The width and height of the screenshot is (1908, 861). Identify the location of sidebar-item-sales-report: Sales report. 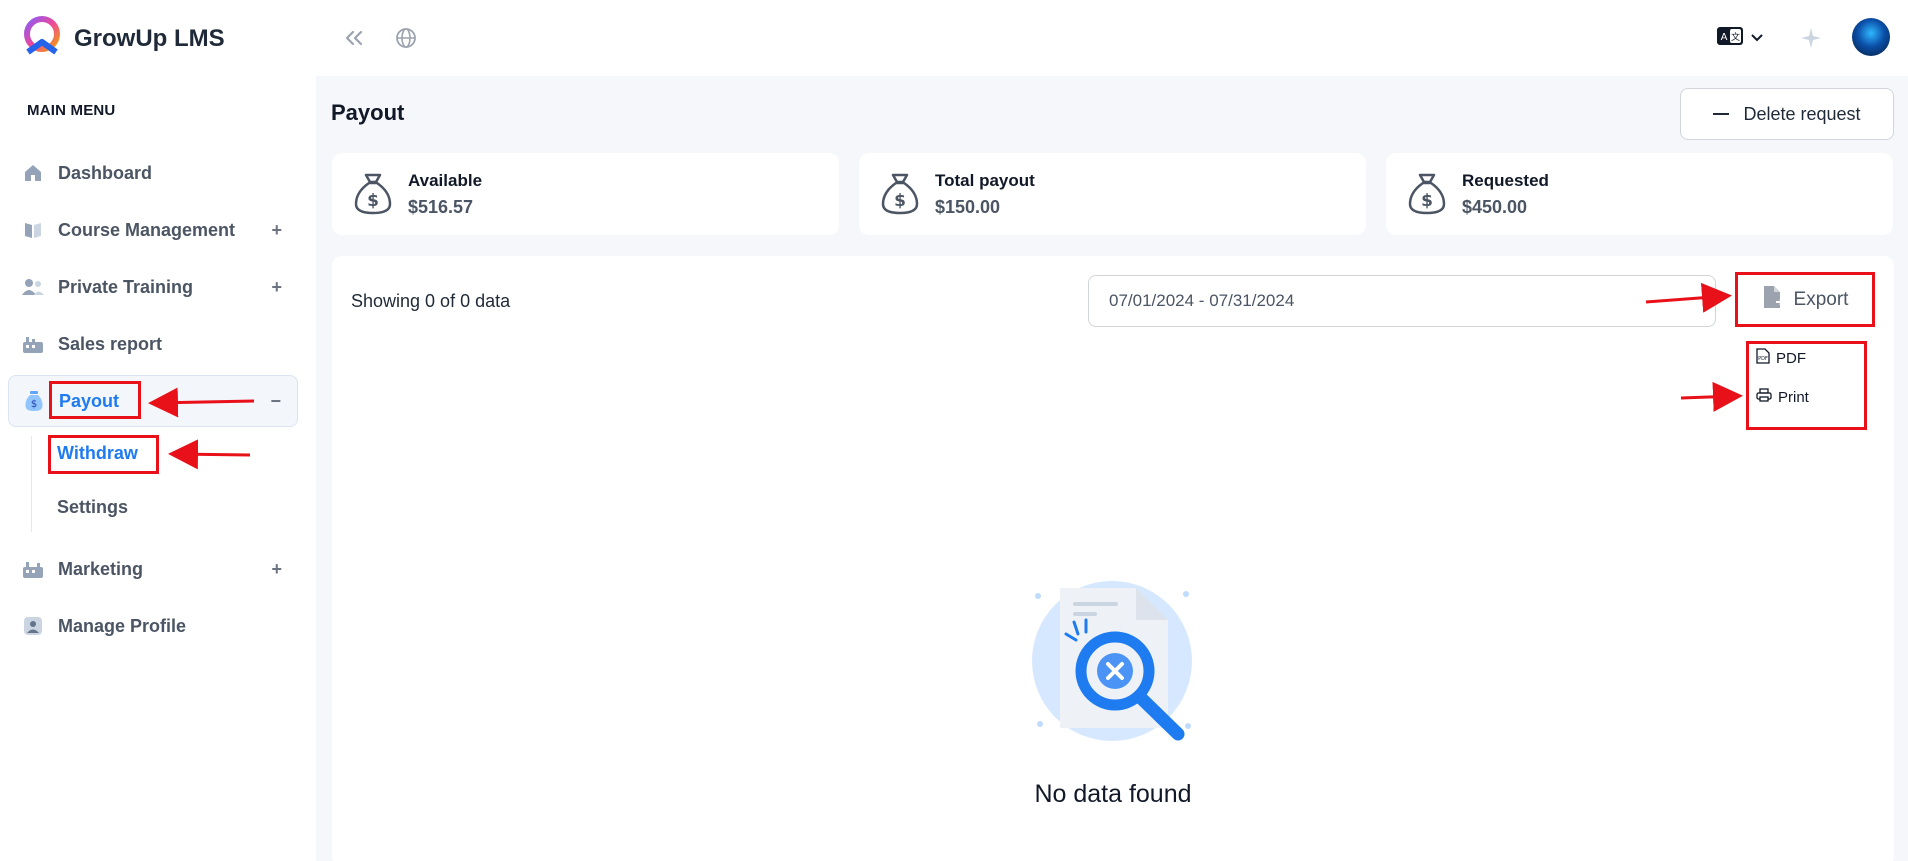
(153, 344).